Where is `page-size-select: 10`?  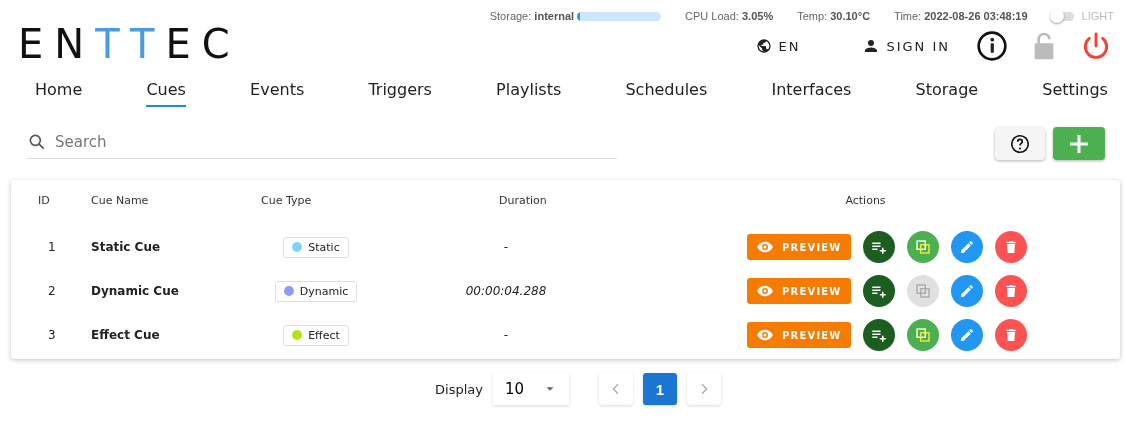
page-size-select: 10 is located at coordinates (530, 389).